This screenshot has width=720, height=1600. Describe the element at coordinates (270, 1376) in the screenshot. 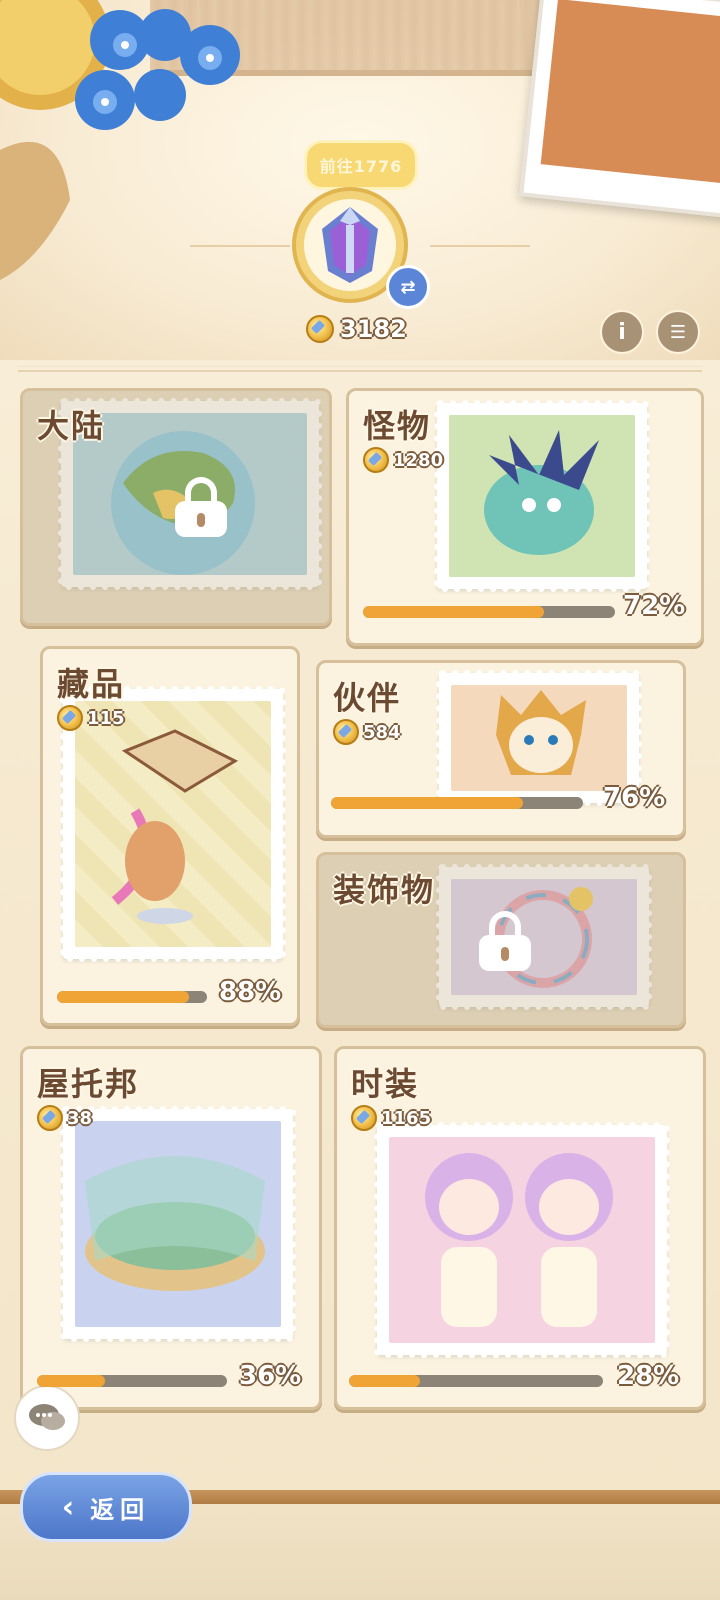

I see `progress-percent: 36%` at that location.